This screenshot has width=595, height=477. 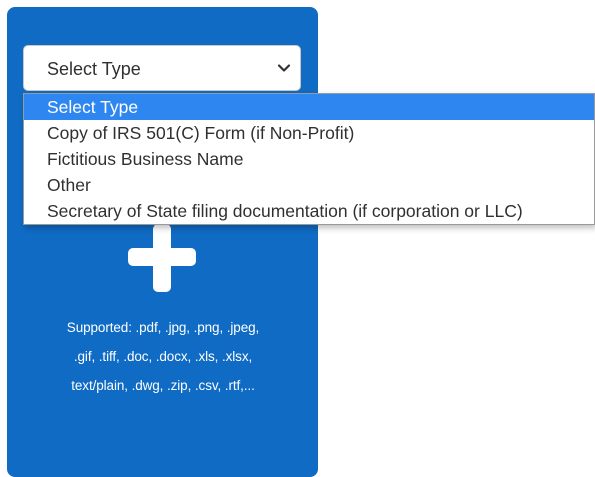 What do you see at coordinates (163, 327) in the screenshot?
I see `supported-formats-line: Supported: .pdf, .jpg, .png, .jpeg,` at bounding box center [163, 327].